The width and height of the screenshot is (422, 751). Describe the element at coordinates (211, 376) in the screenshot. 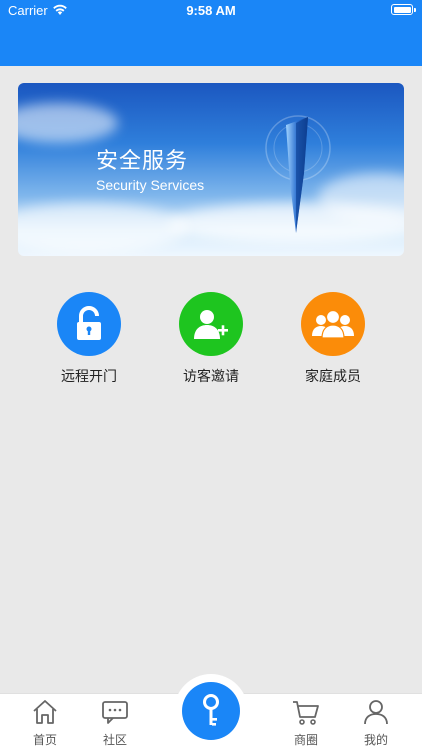

I see `visitor-invite-label: 访客邀请` at that location.